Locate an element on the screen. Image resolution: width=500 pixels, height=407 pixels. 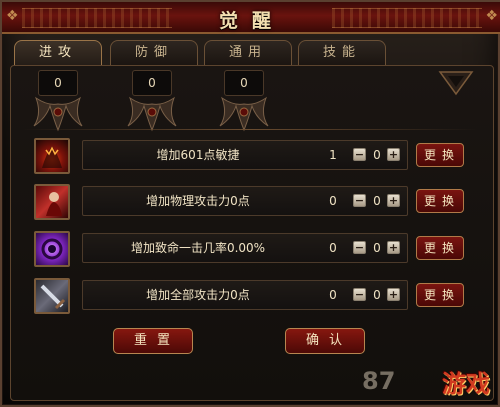
watermark-logo: 游戏 is located at coordinates (466, 383).